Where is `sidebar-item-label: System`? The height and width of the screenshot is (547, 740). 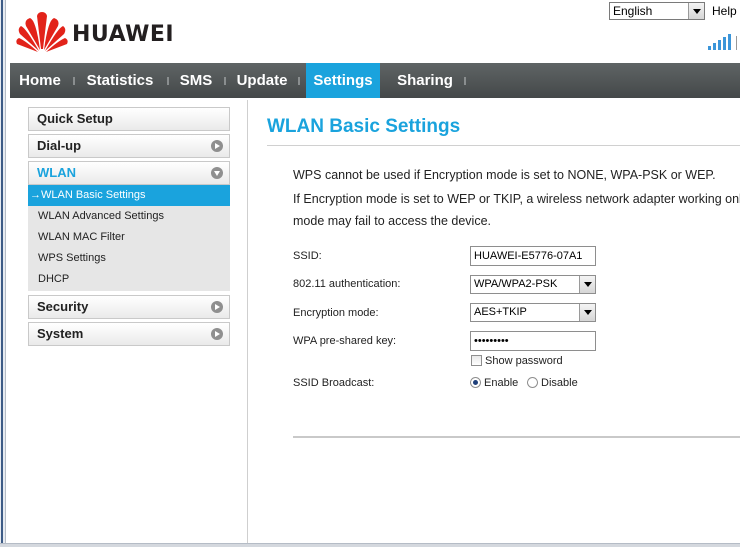
sidebar-item-label: System is located at coordinates (60, 333).